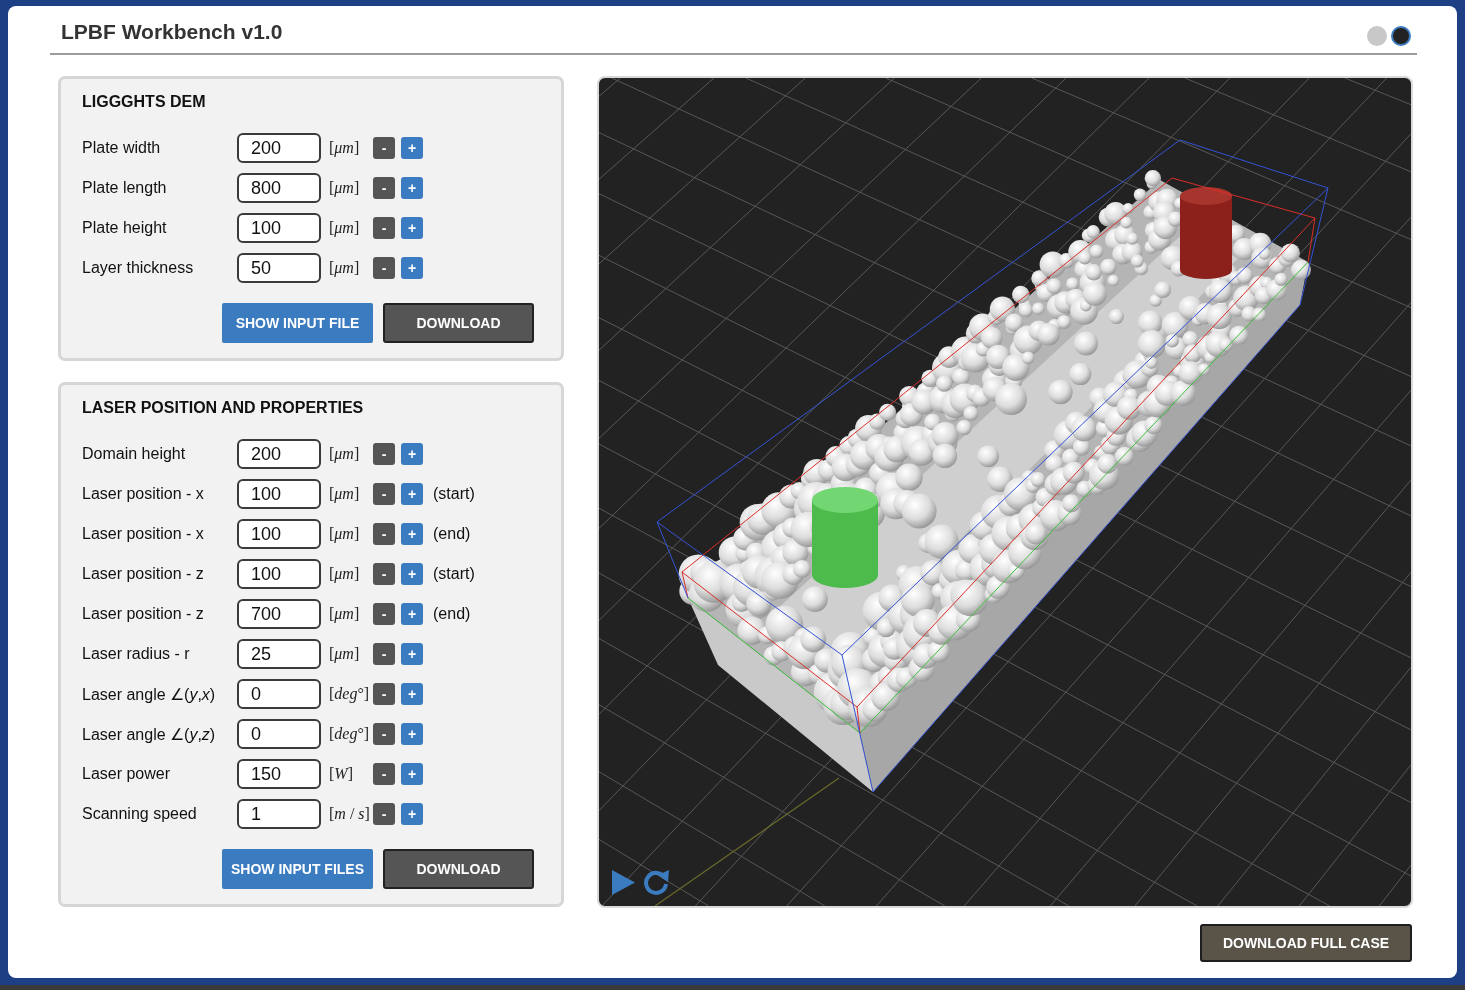  Describe the element at coordinates (279, 188) in the screenshot. I see `input-field: 800` at that location.